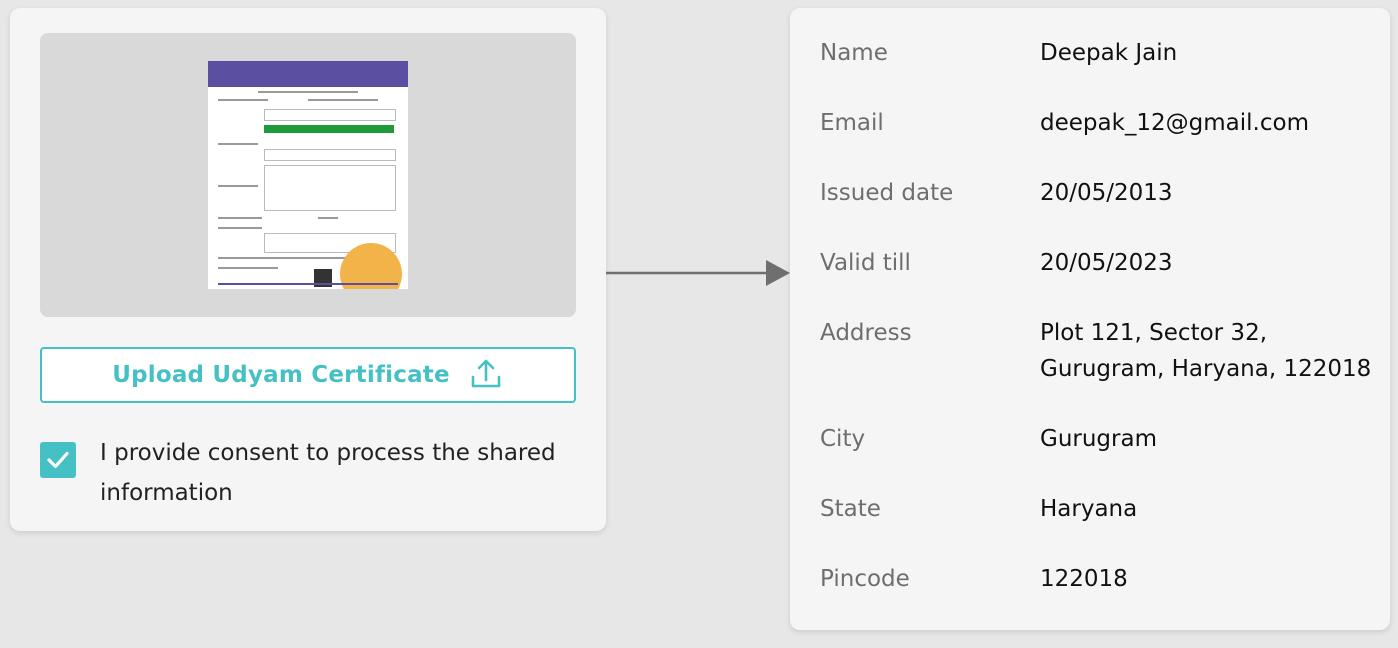 The width and height of the screenshot is (1398, 648). What do you see at coordinates (865, 263) in the screenshot?
I see `detail-label: Valid till` at bounding box center [865, 263].